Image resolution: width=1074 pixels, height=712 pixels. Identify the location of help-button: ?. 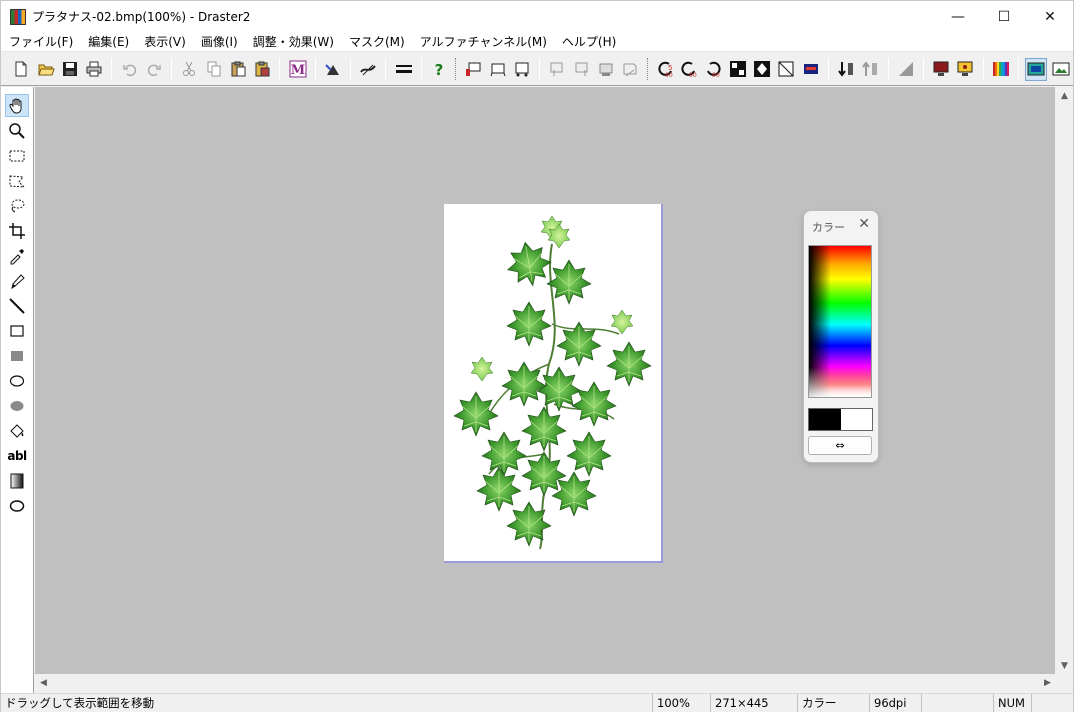
(439, 69).